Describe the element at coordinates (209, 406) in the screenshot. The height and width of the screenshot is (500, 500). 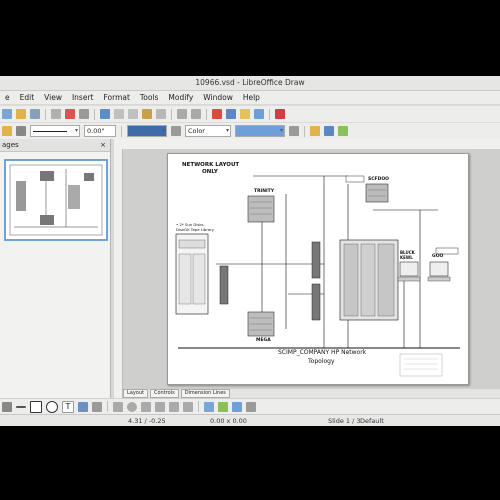
I see `points-icon` at that location.